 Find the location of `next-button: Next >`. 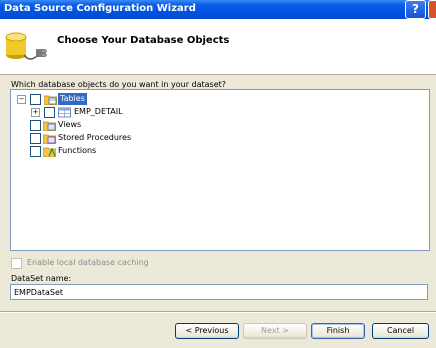

next-button: Next > is located at coordinates (275, 331).